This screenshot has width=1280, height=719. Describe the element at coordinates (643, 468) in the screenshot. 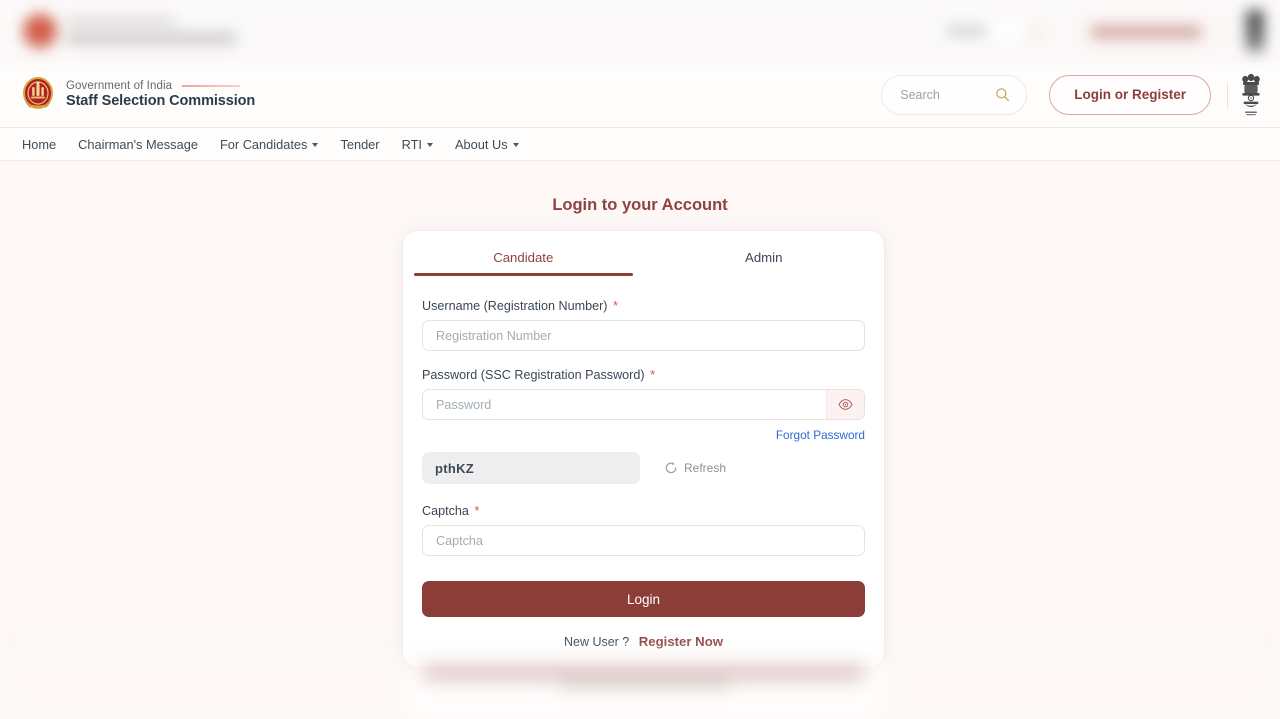

I see `captcha-challenge-row: pthKZ Refresh` at that location.